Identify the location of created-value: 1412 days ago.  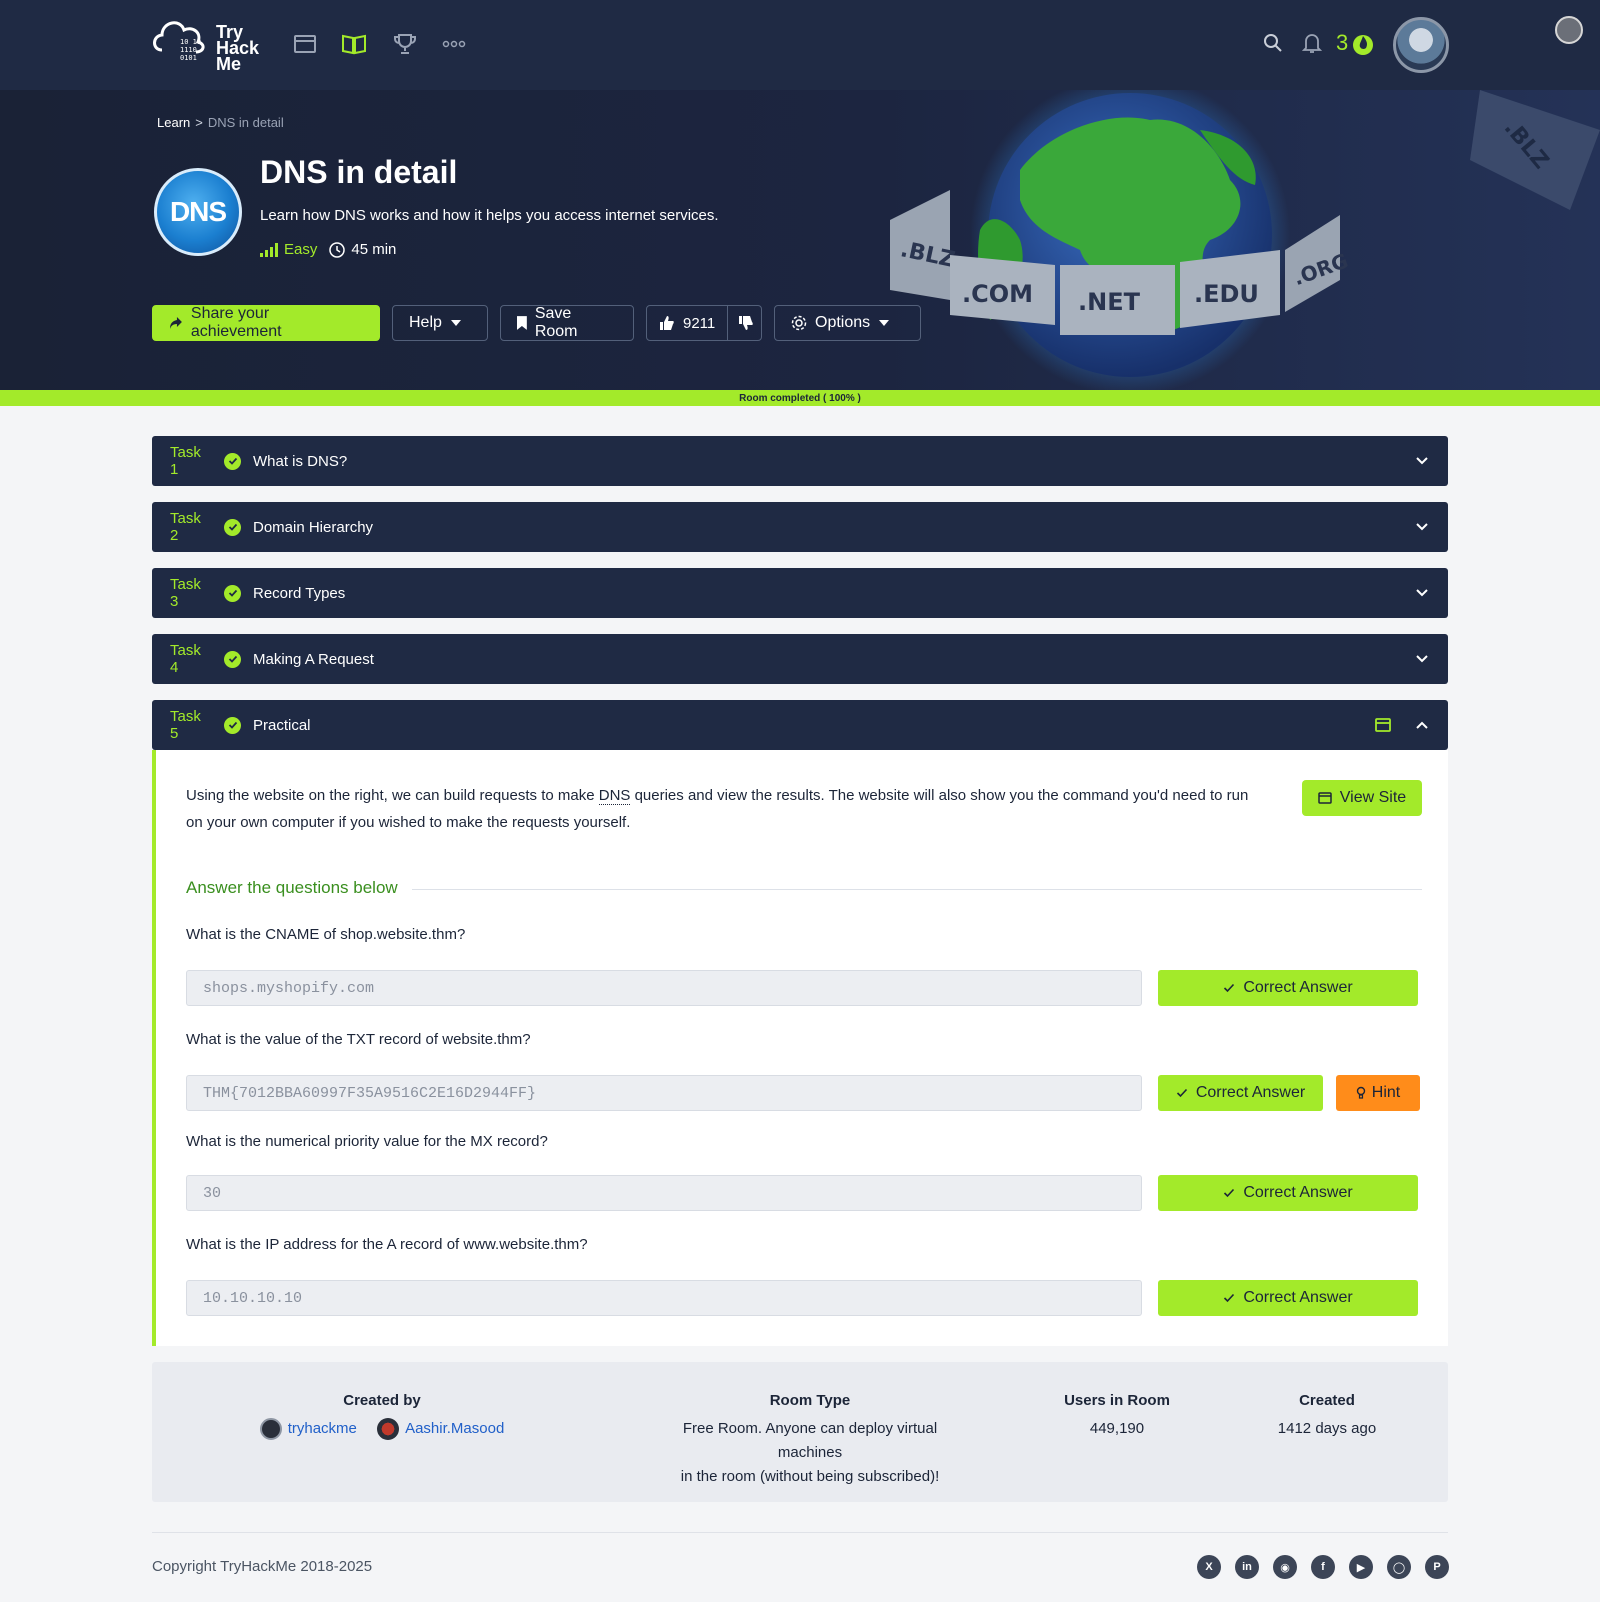
(1327, 1428).